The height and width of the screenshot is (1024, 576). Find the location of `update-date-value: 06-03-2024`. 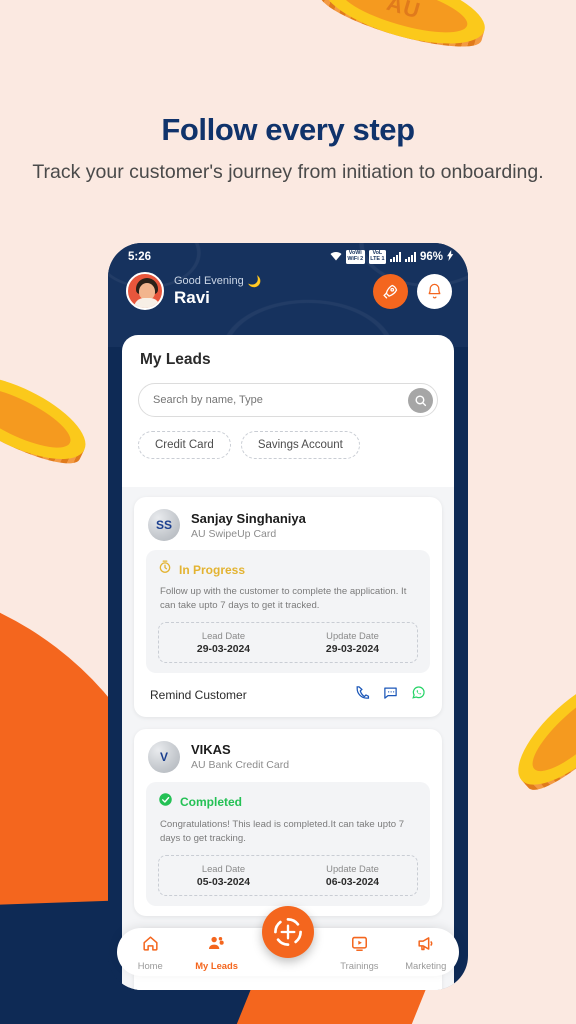

update-date-value: 06-03-2024 is located at coordinates (352, 882).